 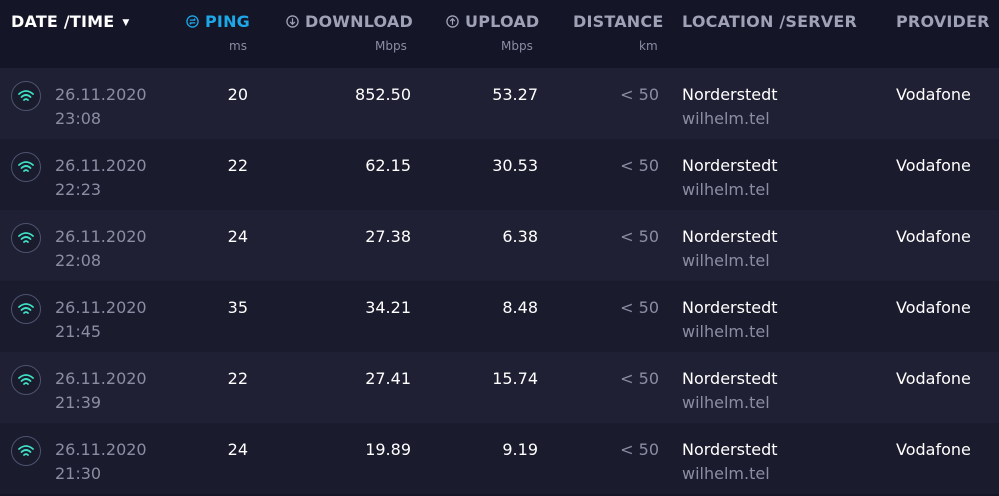 I want to click on upload-icon, so click(x=452, y=21).